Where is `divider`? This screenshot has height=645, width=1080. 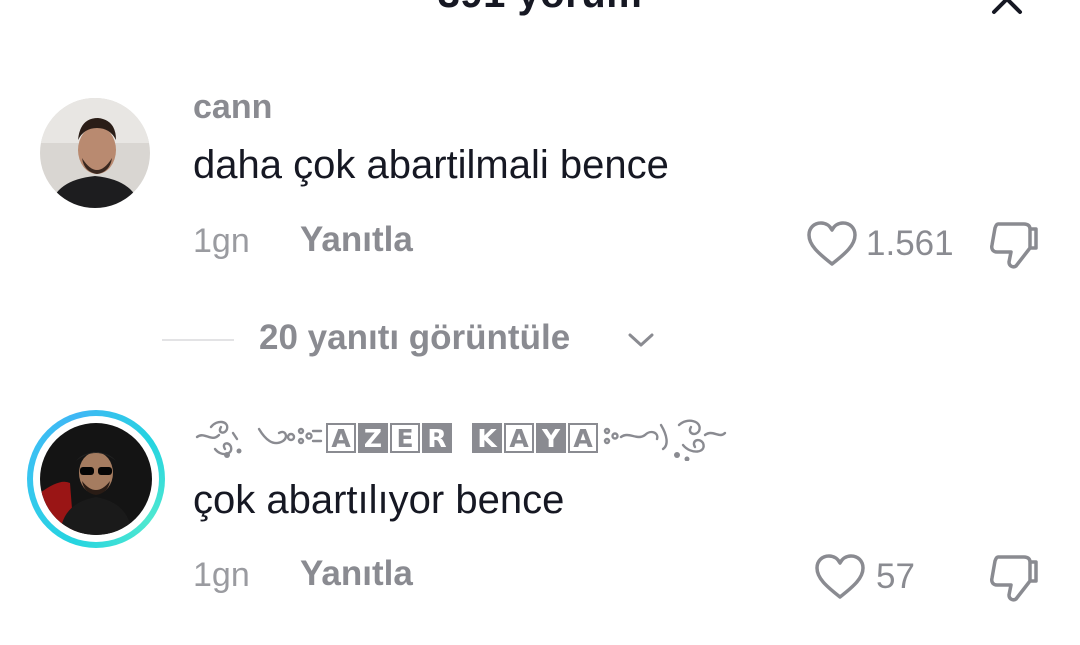 divider is located at coordinates (198, 340).